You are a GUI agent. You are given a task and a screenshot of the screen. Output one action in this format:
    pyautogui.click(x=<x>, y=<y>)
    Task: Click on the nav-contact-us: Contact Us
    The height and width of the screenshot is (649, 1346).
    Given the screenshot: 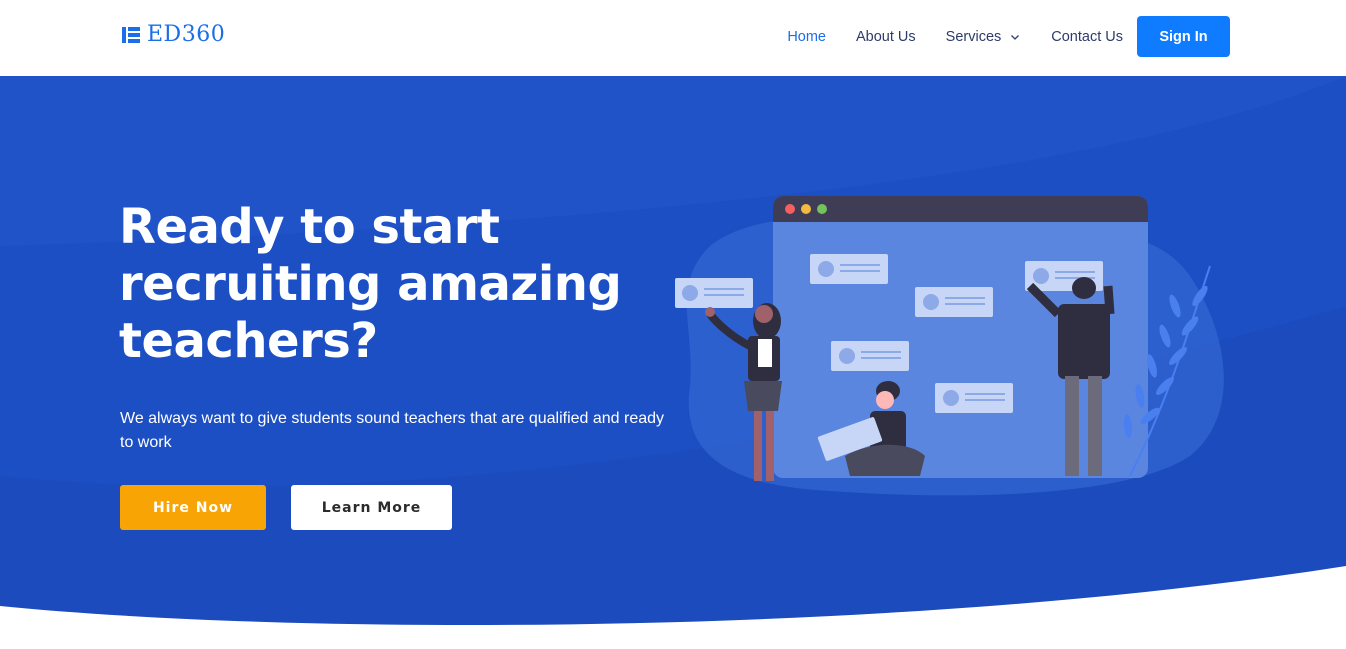 What is the action you would take?
    pyautogui.click(x=1087, y=37)
    